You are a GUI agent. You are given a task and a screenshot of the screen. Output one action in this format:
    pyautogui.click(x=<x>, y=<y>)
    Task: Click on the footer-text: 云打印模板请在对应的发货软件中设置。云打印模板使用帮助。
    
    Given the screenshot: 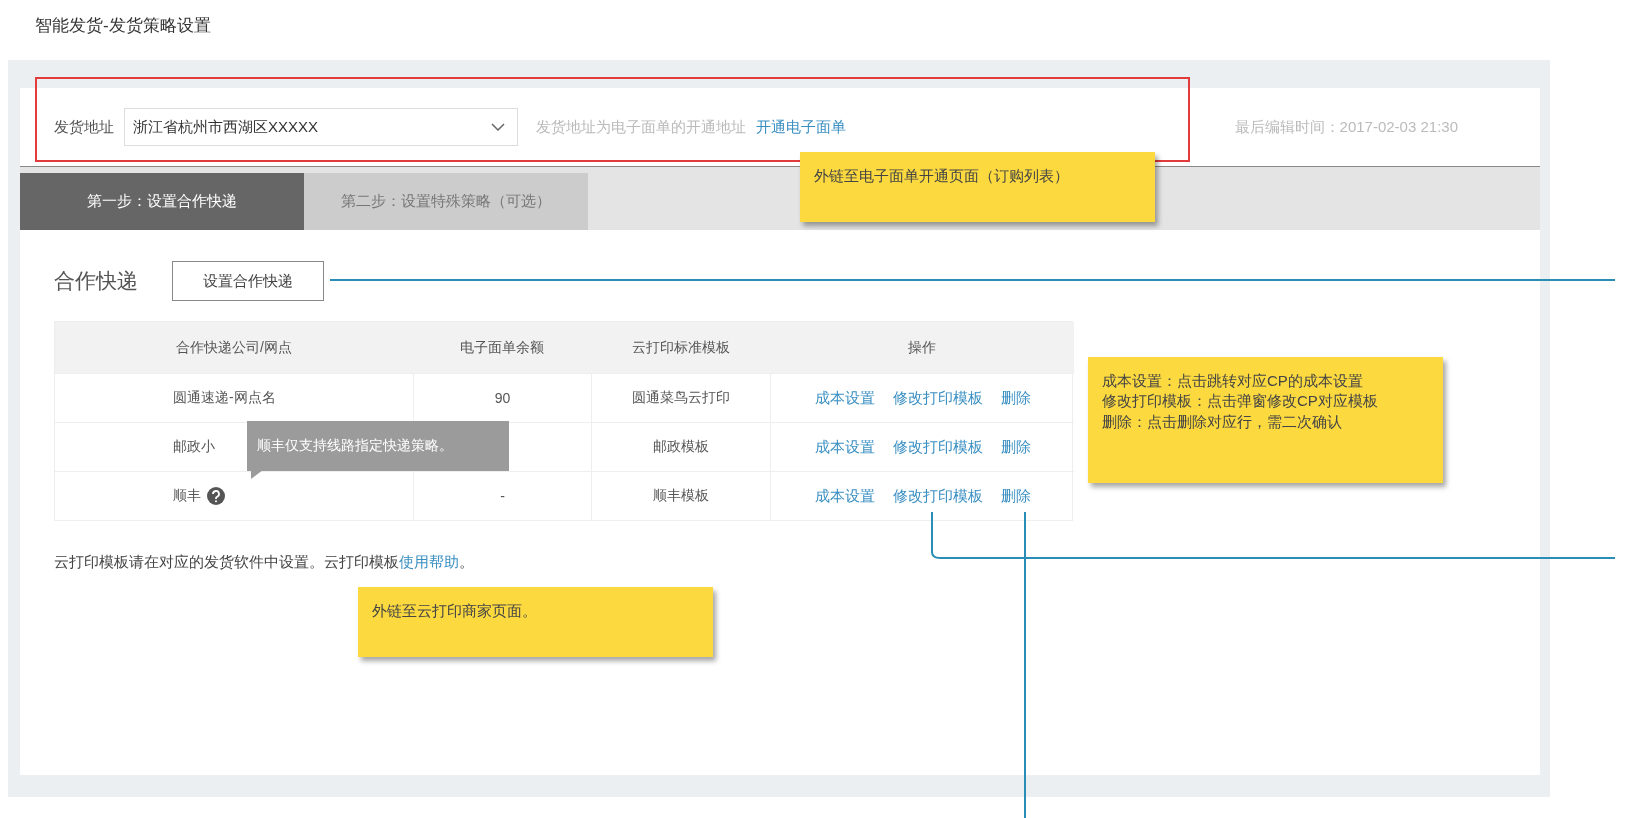 What is the action you would take?
    pyautogui.click(x=264, y=562)
    